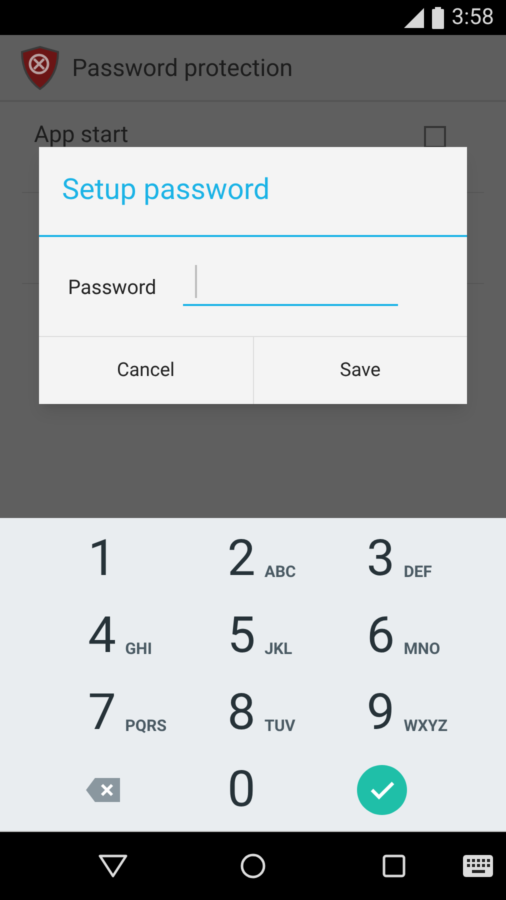 This screenshot has height=900, width=506. I want to click on home-icon, so click(253, 866).